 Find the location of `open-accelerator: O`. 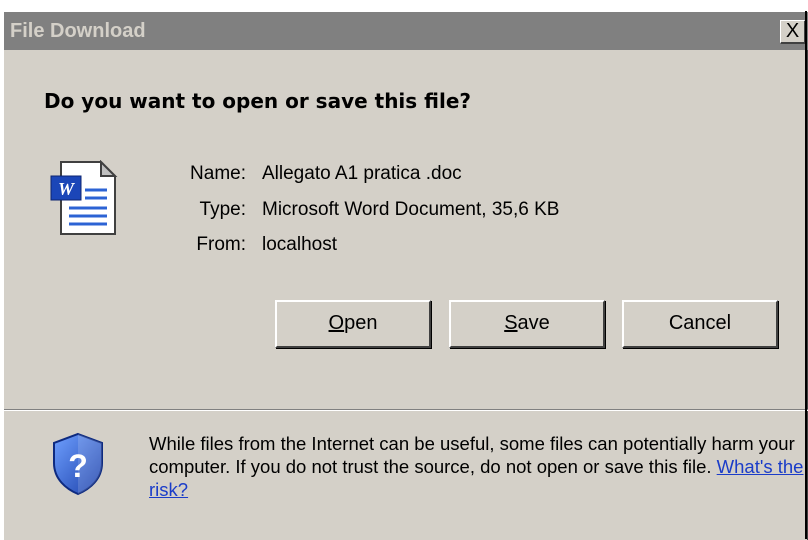

open-accelerator: O is located at coordinates (336, 323).